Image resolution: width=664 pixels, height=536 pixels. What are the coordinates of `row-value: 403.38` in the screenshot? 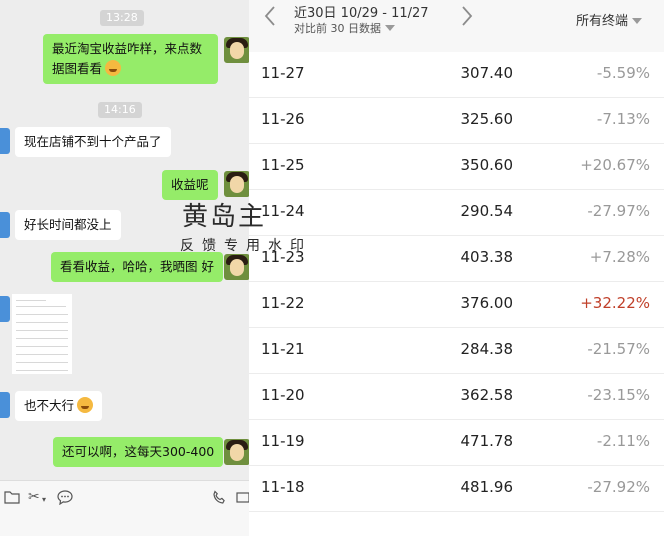 It's located at (487, 257).